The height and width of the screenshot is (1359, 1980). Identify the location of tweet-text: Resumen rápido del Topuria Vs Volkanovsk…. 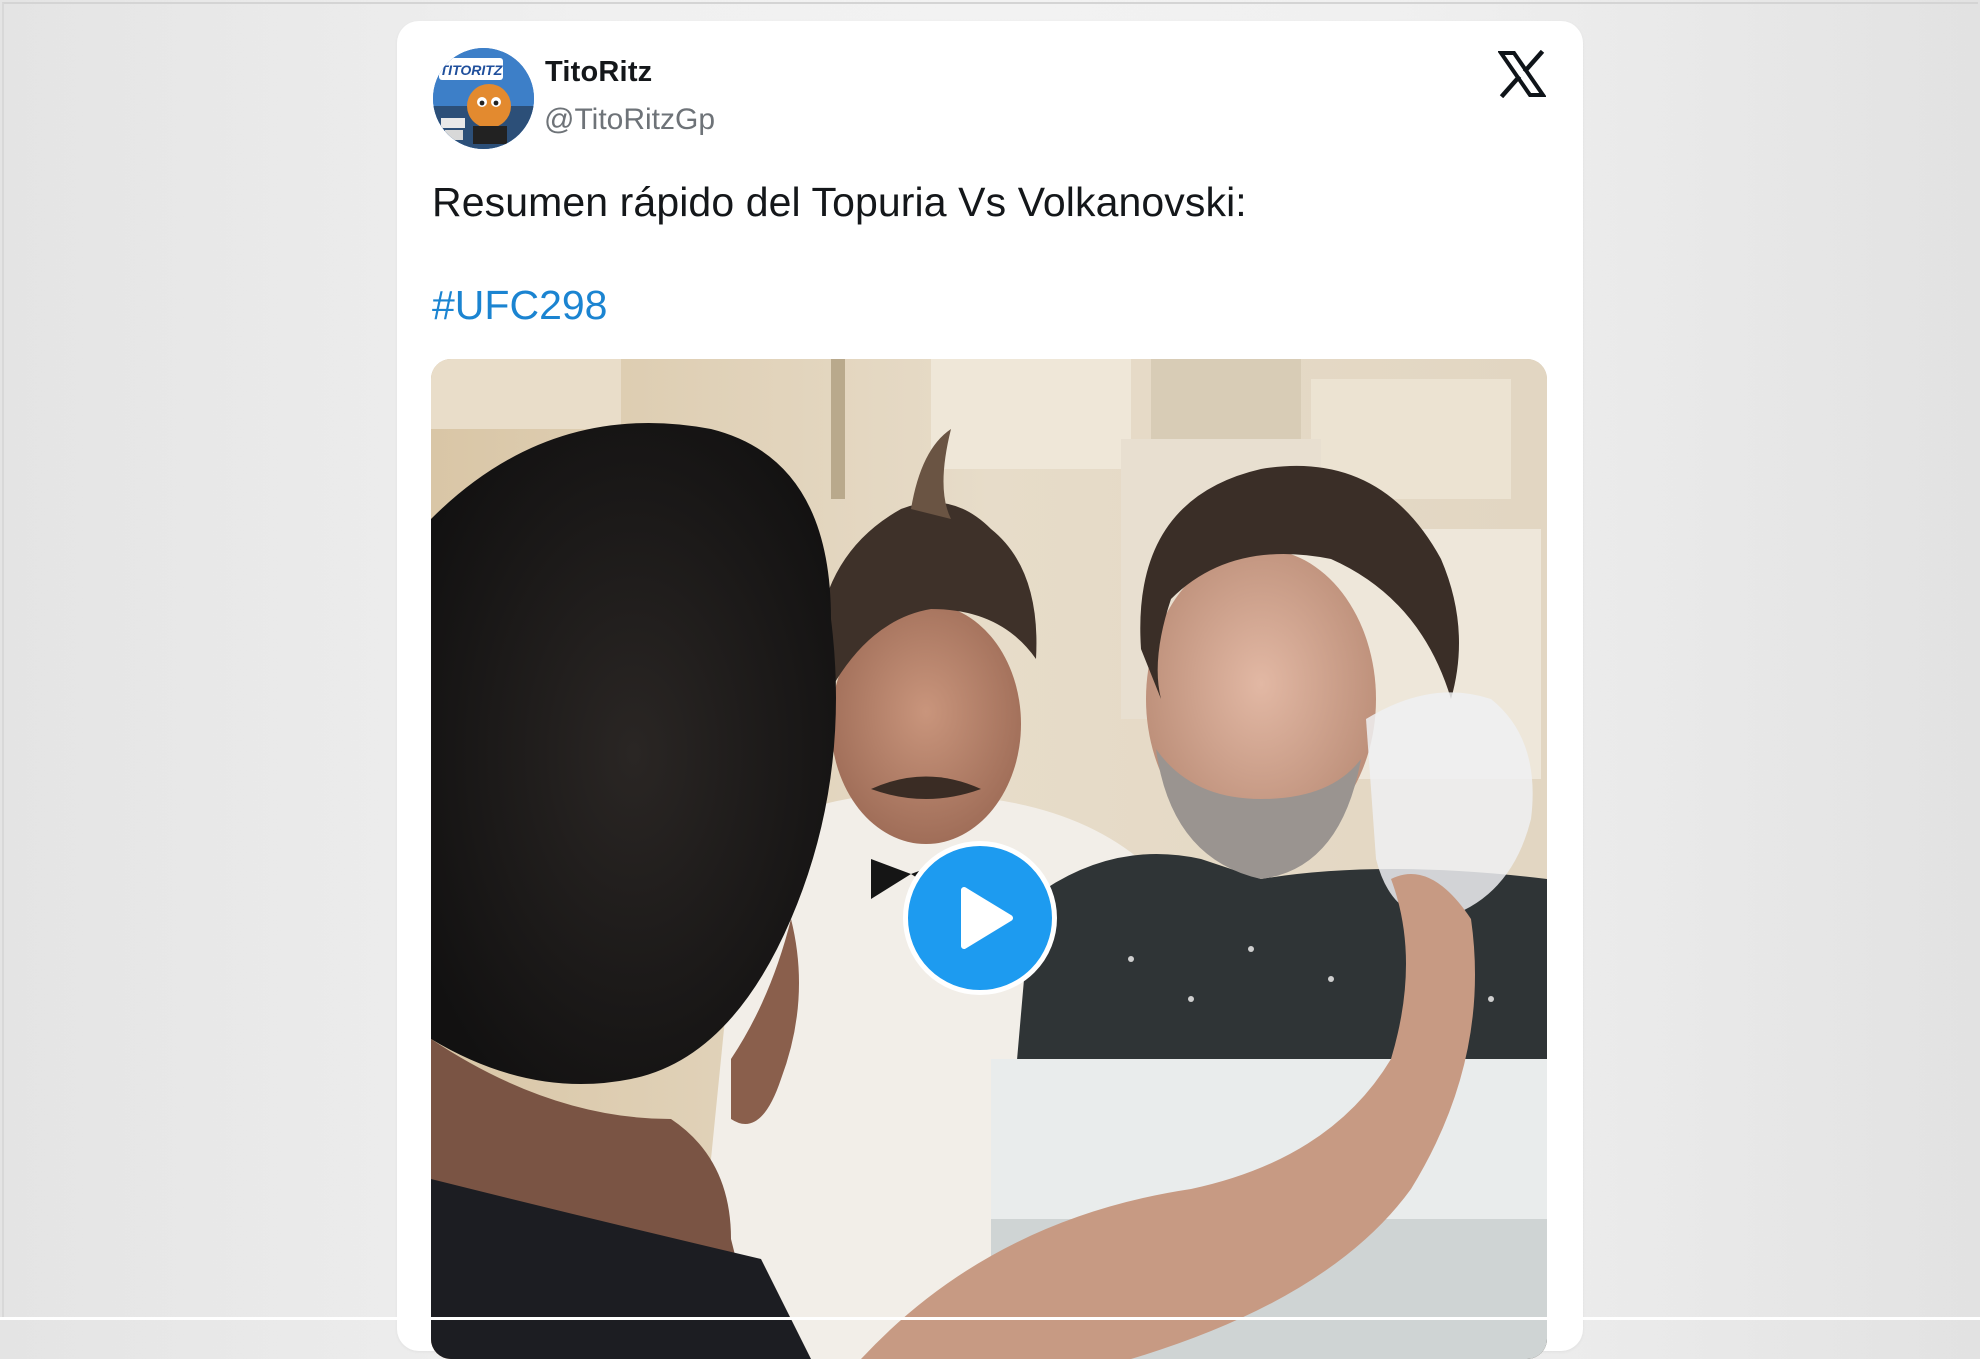
(839, 202).